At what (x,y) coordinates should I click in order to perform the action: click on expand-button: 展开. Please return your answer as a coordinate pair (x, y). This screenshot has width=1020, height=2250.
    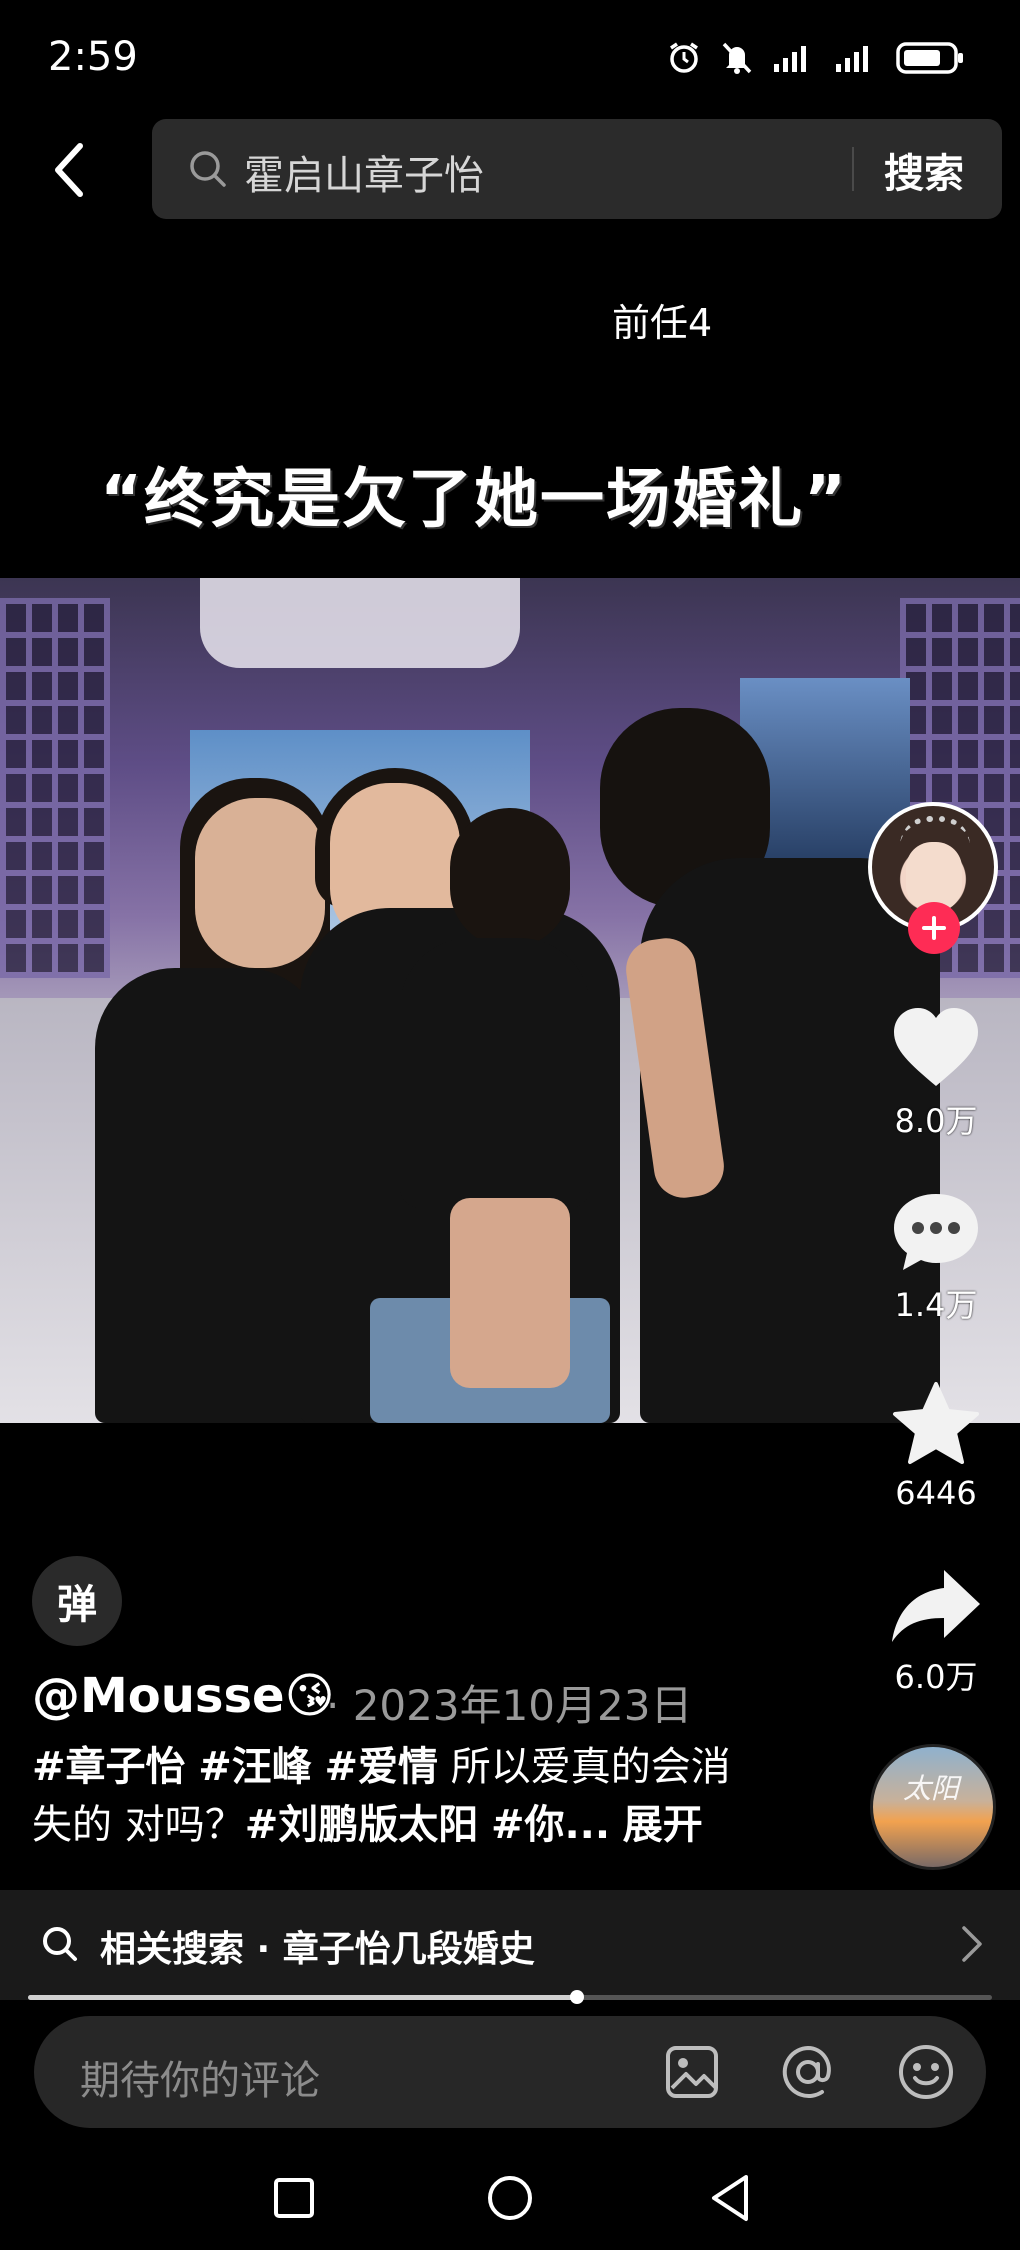
    Looking at the image, I should click on (663, 1825).